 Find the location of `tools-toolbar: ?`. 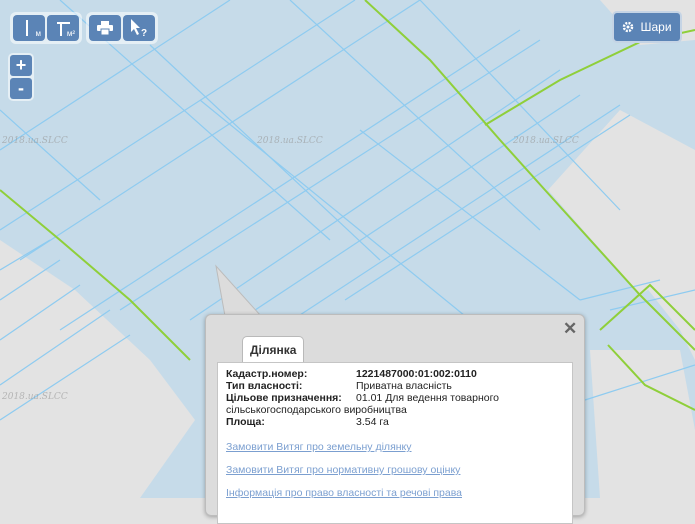

tools-toolbar: ? is located at coordinates (122, 28).